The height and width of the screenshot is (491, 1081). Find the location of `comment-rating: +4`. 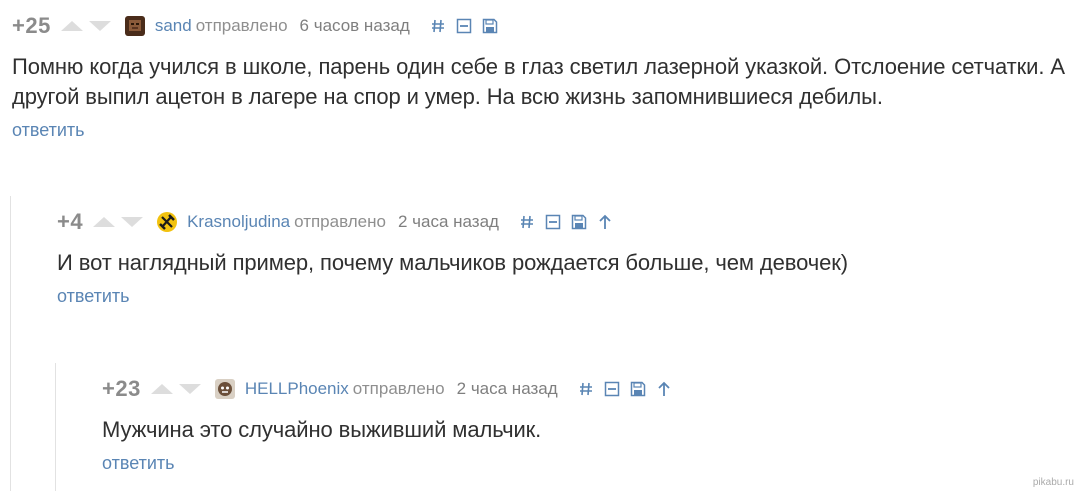

comment-rating: +4 is located at coordinates (70, 221).